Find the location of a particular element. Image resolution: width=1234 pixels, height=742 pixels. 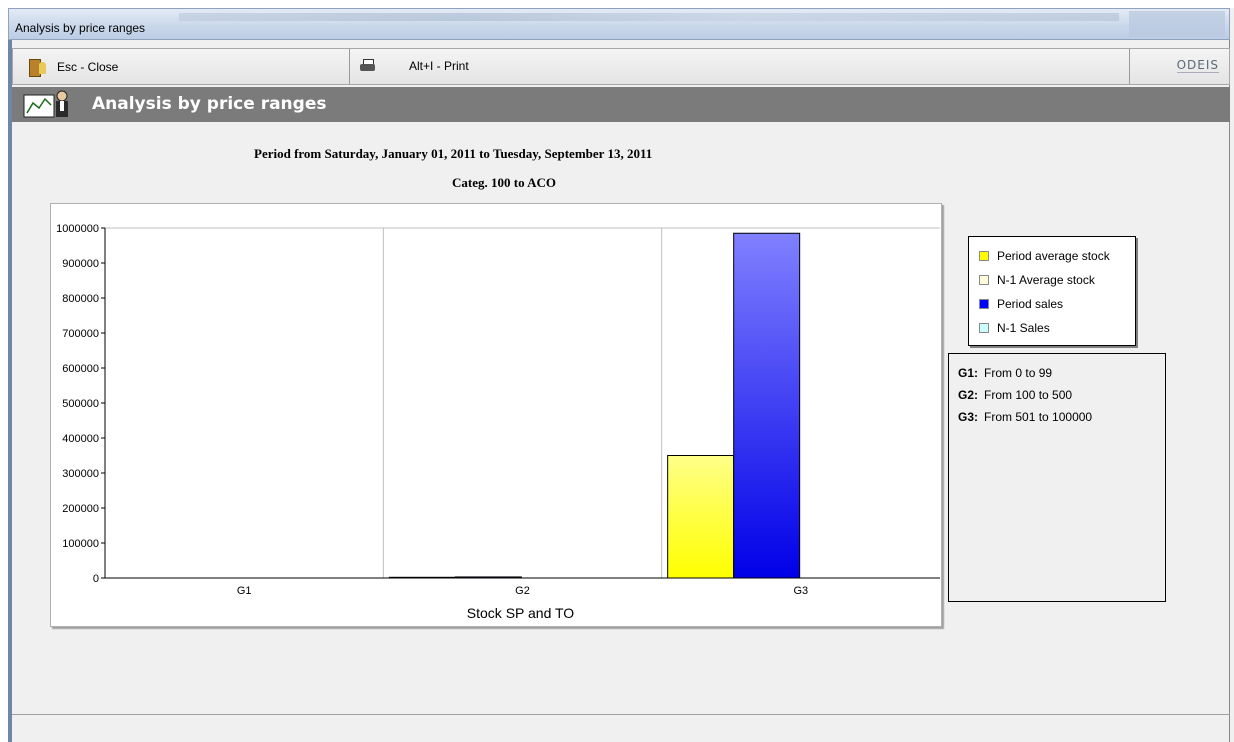

page-title: Analysis by price ranges is located at coordinates (209, 104).